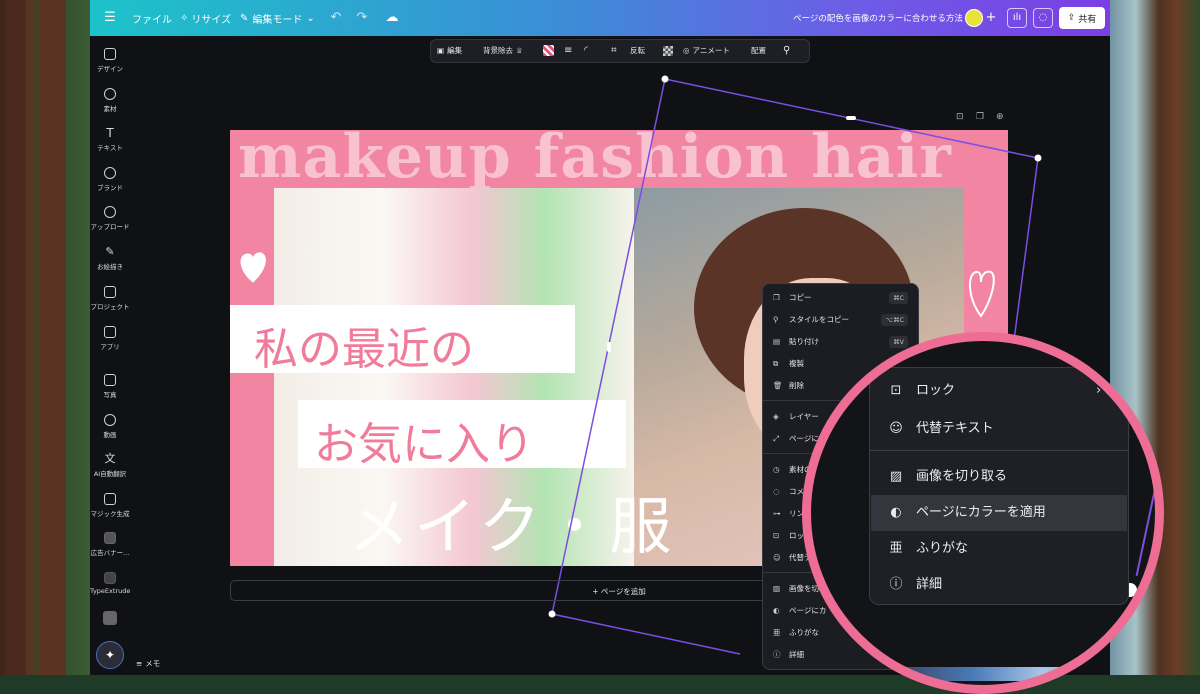  I want to click on layers-icon: ◈, so click(776, 416).